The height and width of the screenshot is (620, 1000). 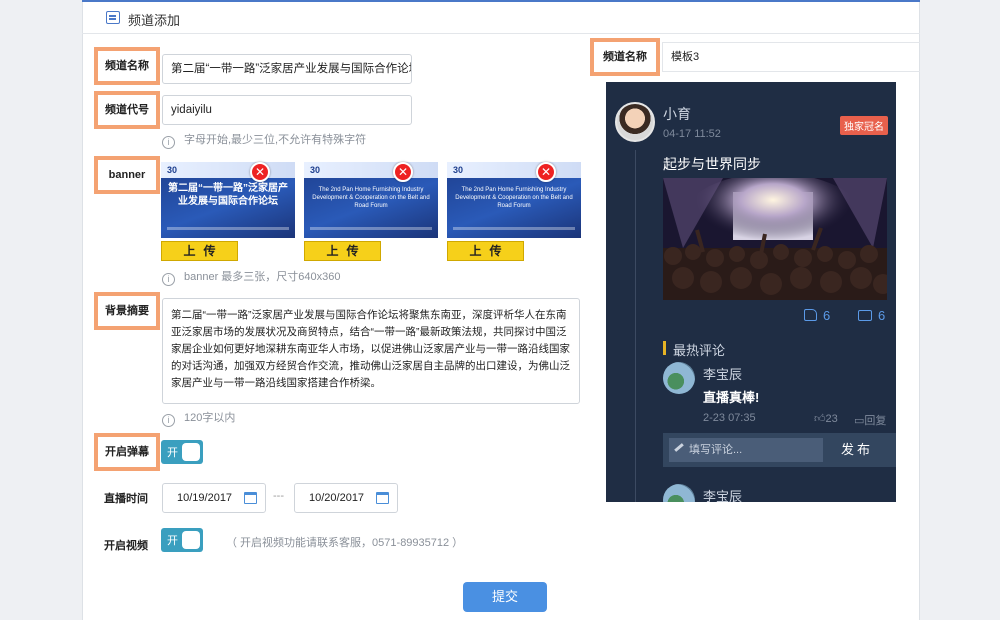 I want to click on end-date-input: 10/20/2017, so click(x=346, y=498).